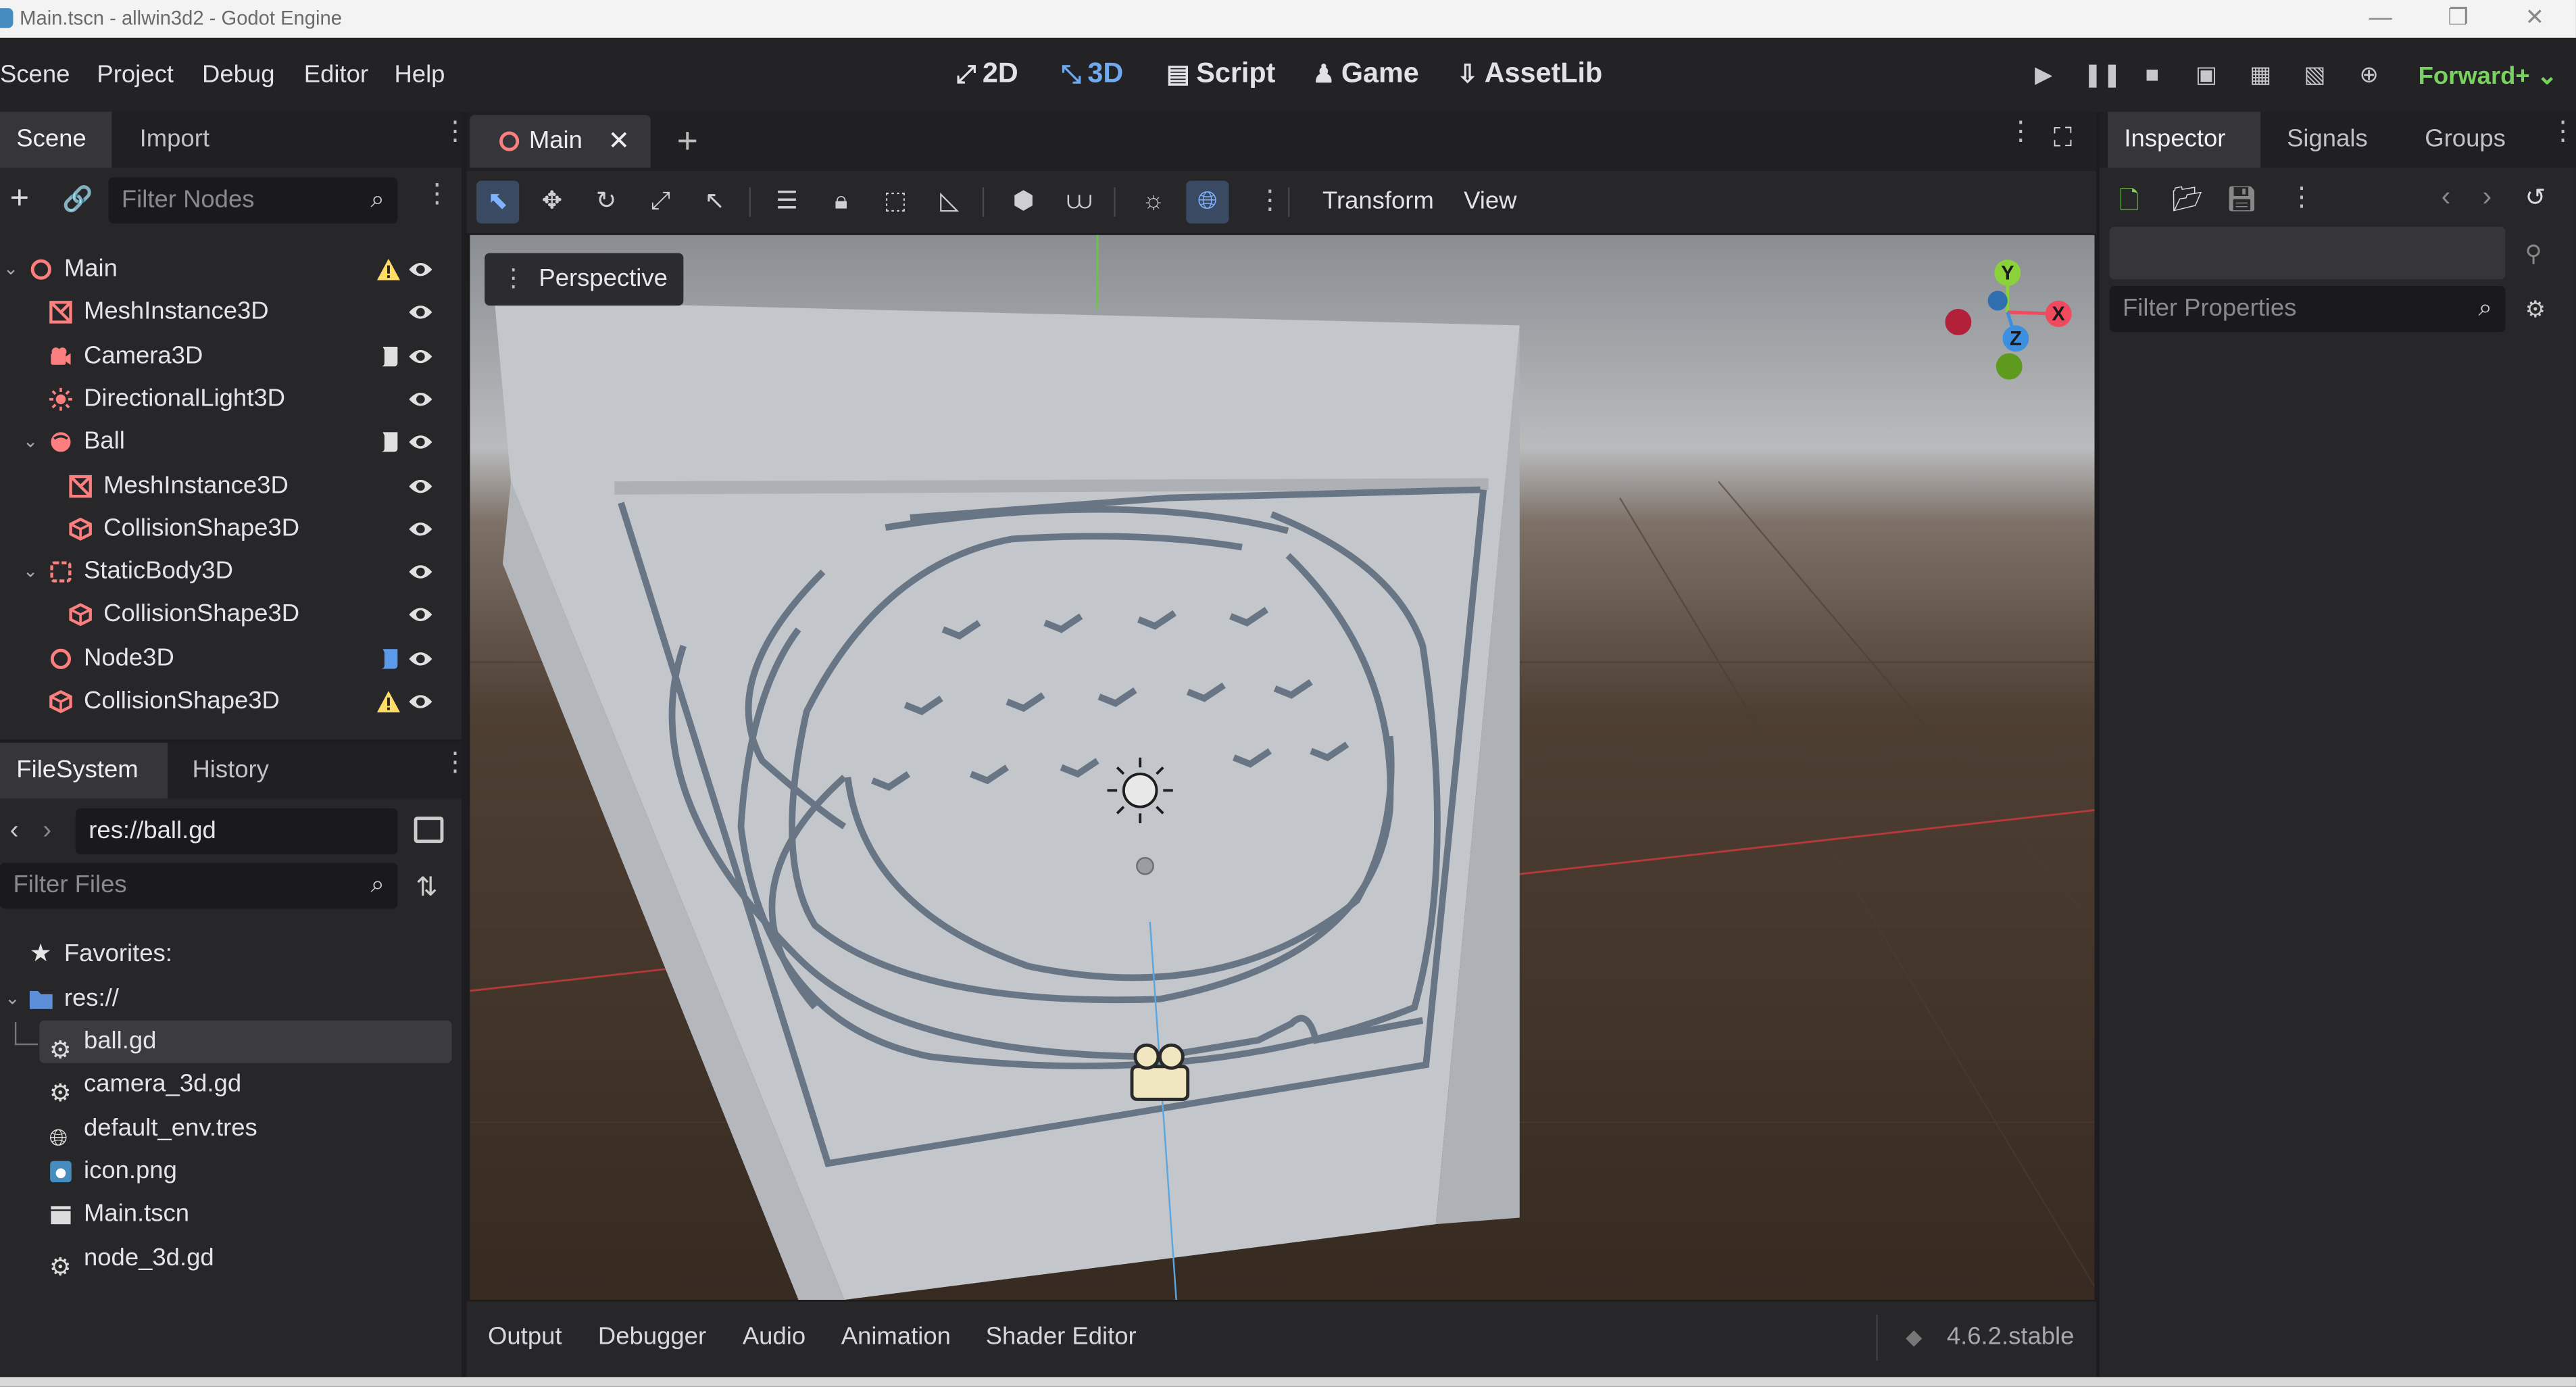 This screenshot has width=2576, height=1387. Describe the element at coordinates (429, 830) in the screenshot. I see `split-view-icon` at that location.